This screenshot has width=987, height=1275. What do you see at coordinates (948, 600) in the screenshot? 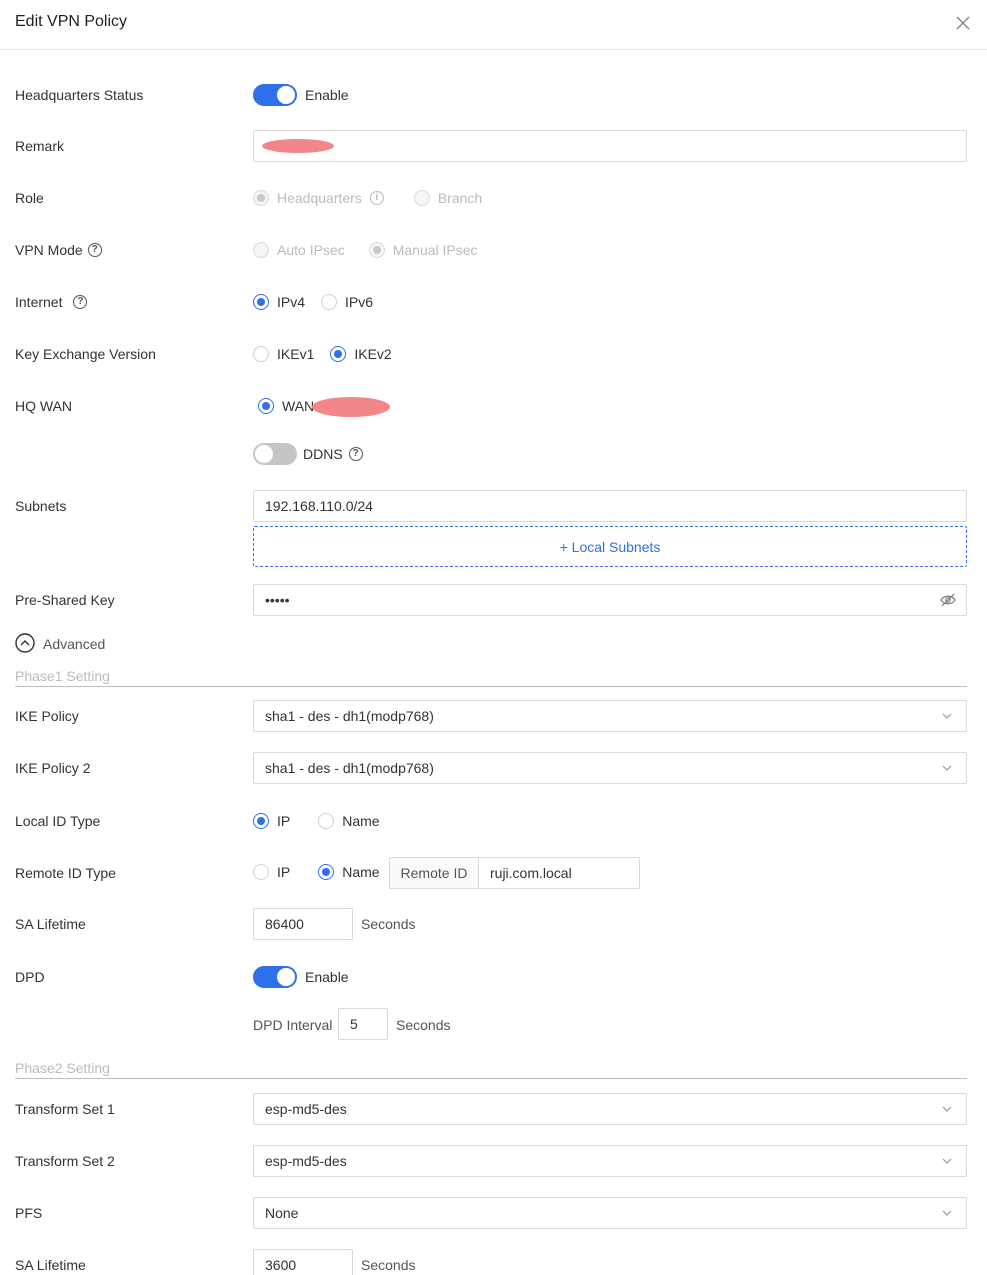
I see `eye-hidden-icon` at bounding box center [948, 600].